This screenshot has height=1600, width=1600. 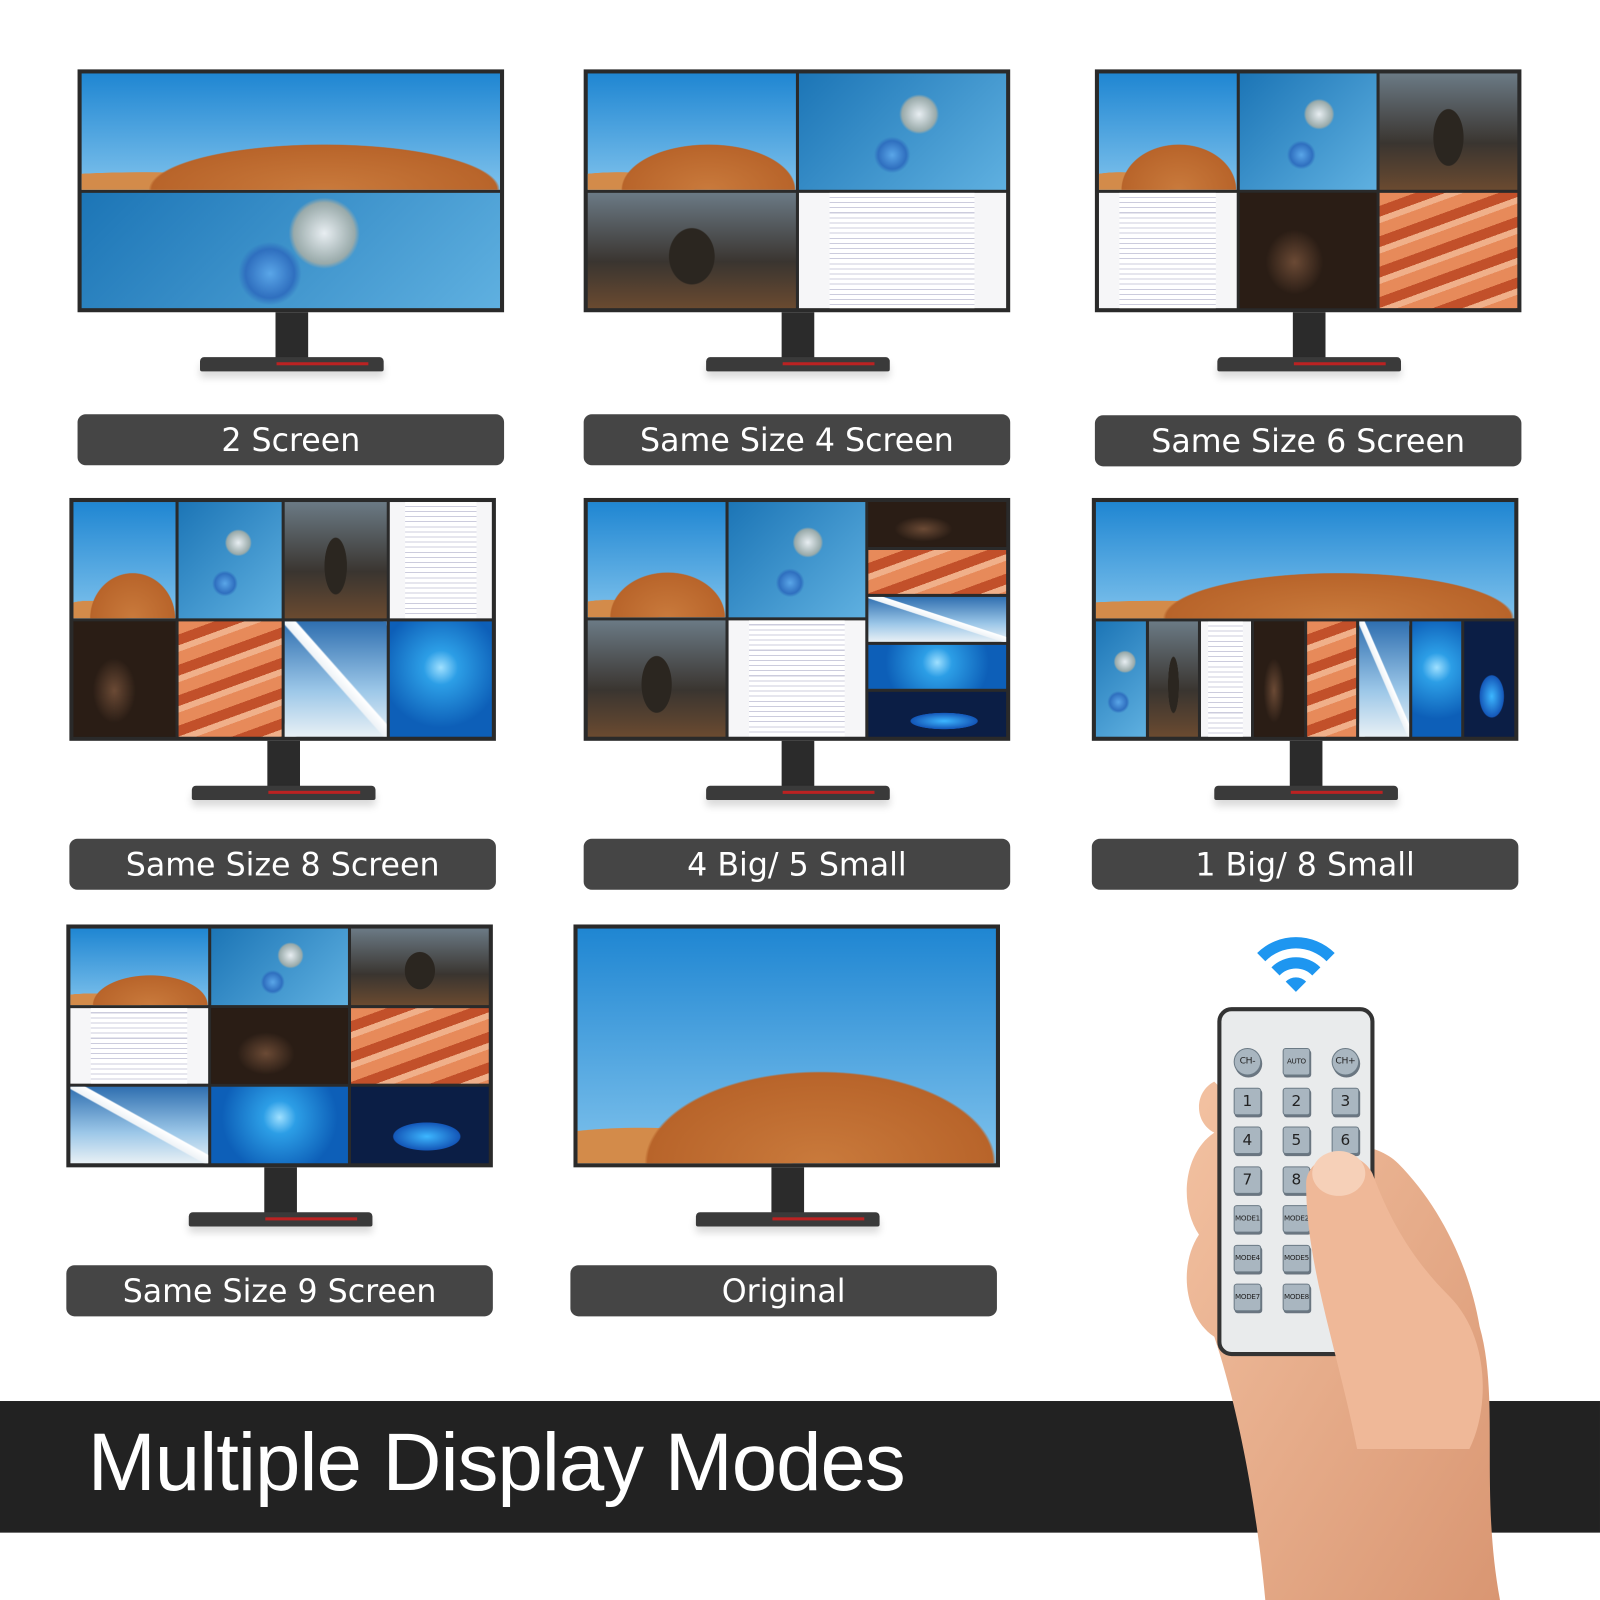 I want to click on remote-button: 4, so click(x=1247, y=1140).